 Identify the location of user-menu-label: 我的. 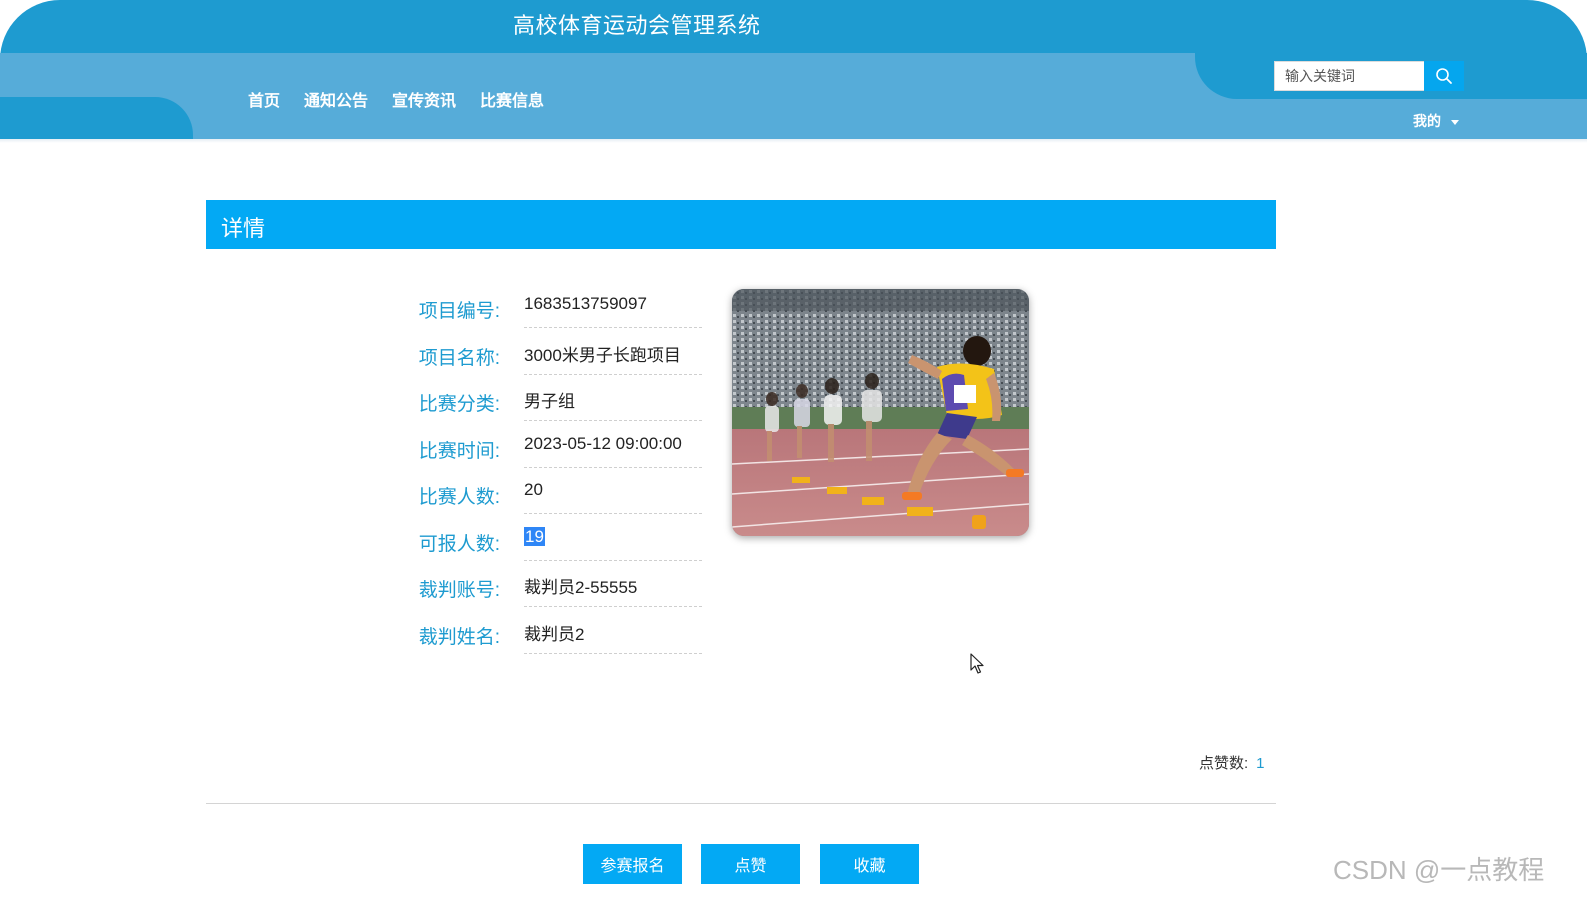
(1427, 121).